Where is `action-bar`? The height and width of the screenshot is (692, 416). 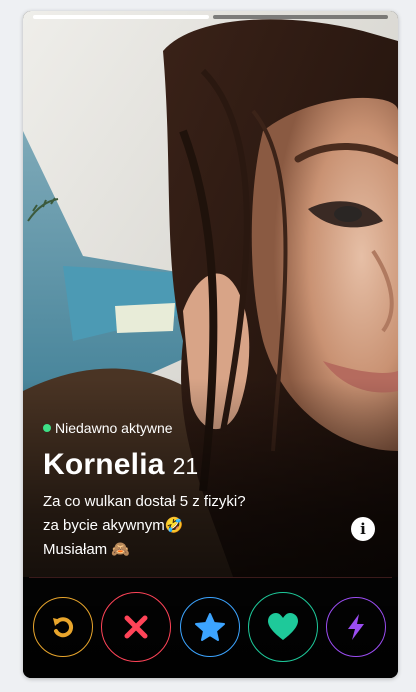 action-bar is located at coordinates (210, 627).